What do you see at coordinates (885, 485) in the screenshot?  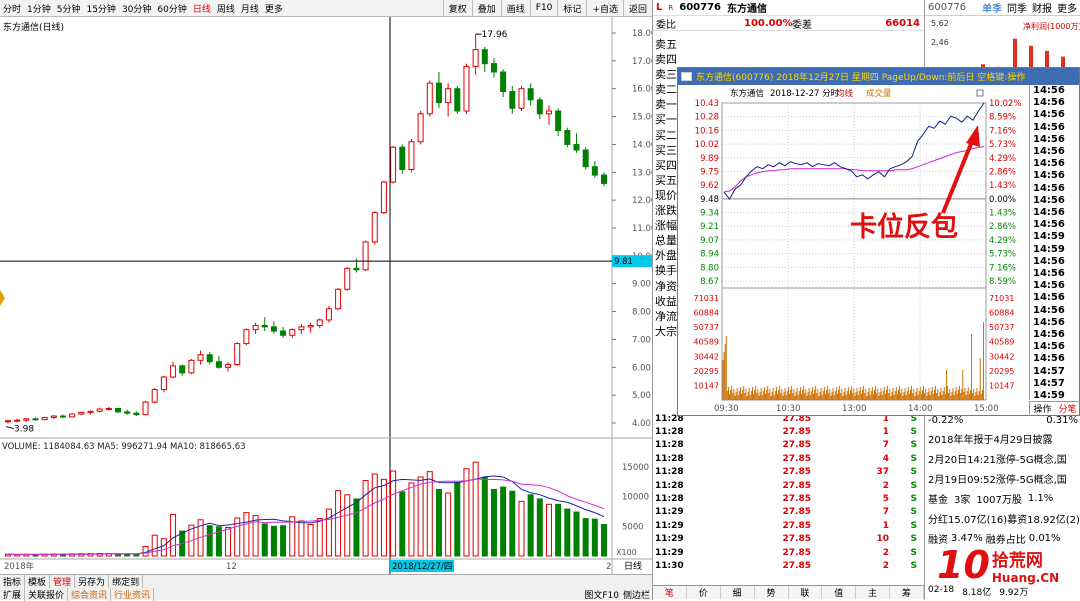 I see `tick-volume: 2` at bounding box center [885, 485].